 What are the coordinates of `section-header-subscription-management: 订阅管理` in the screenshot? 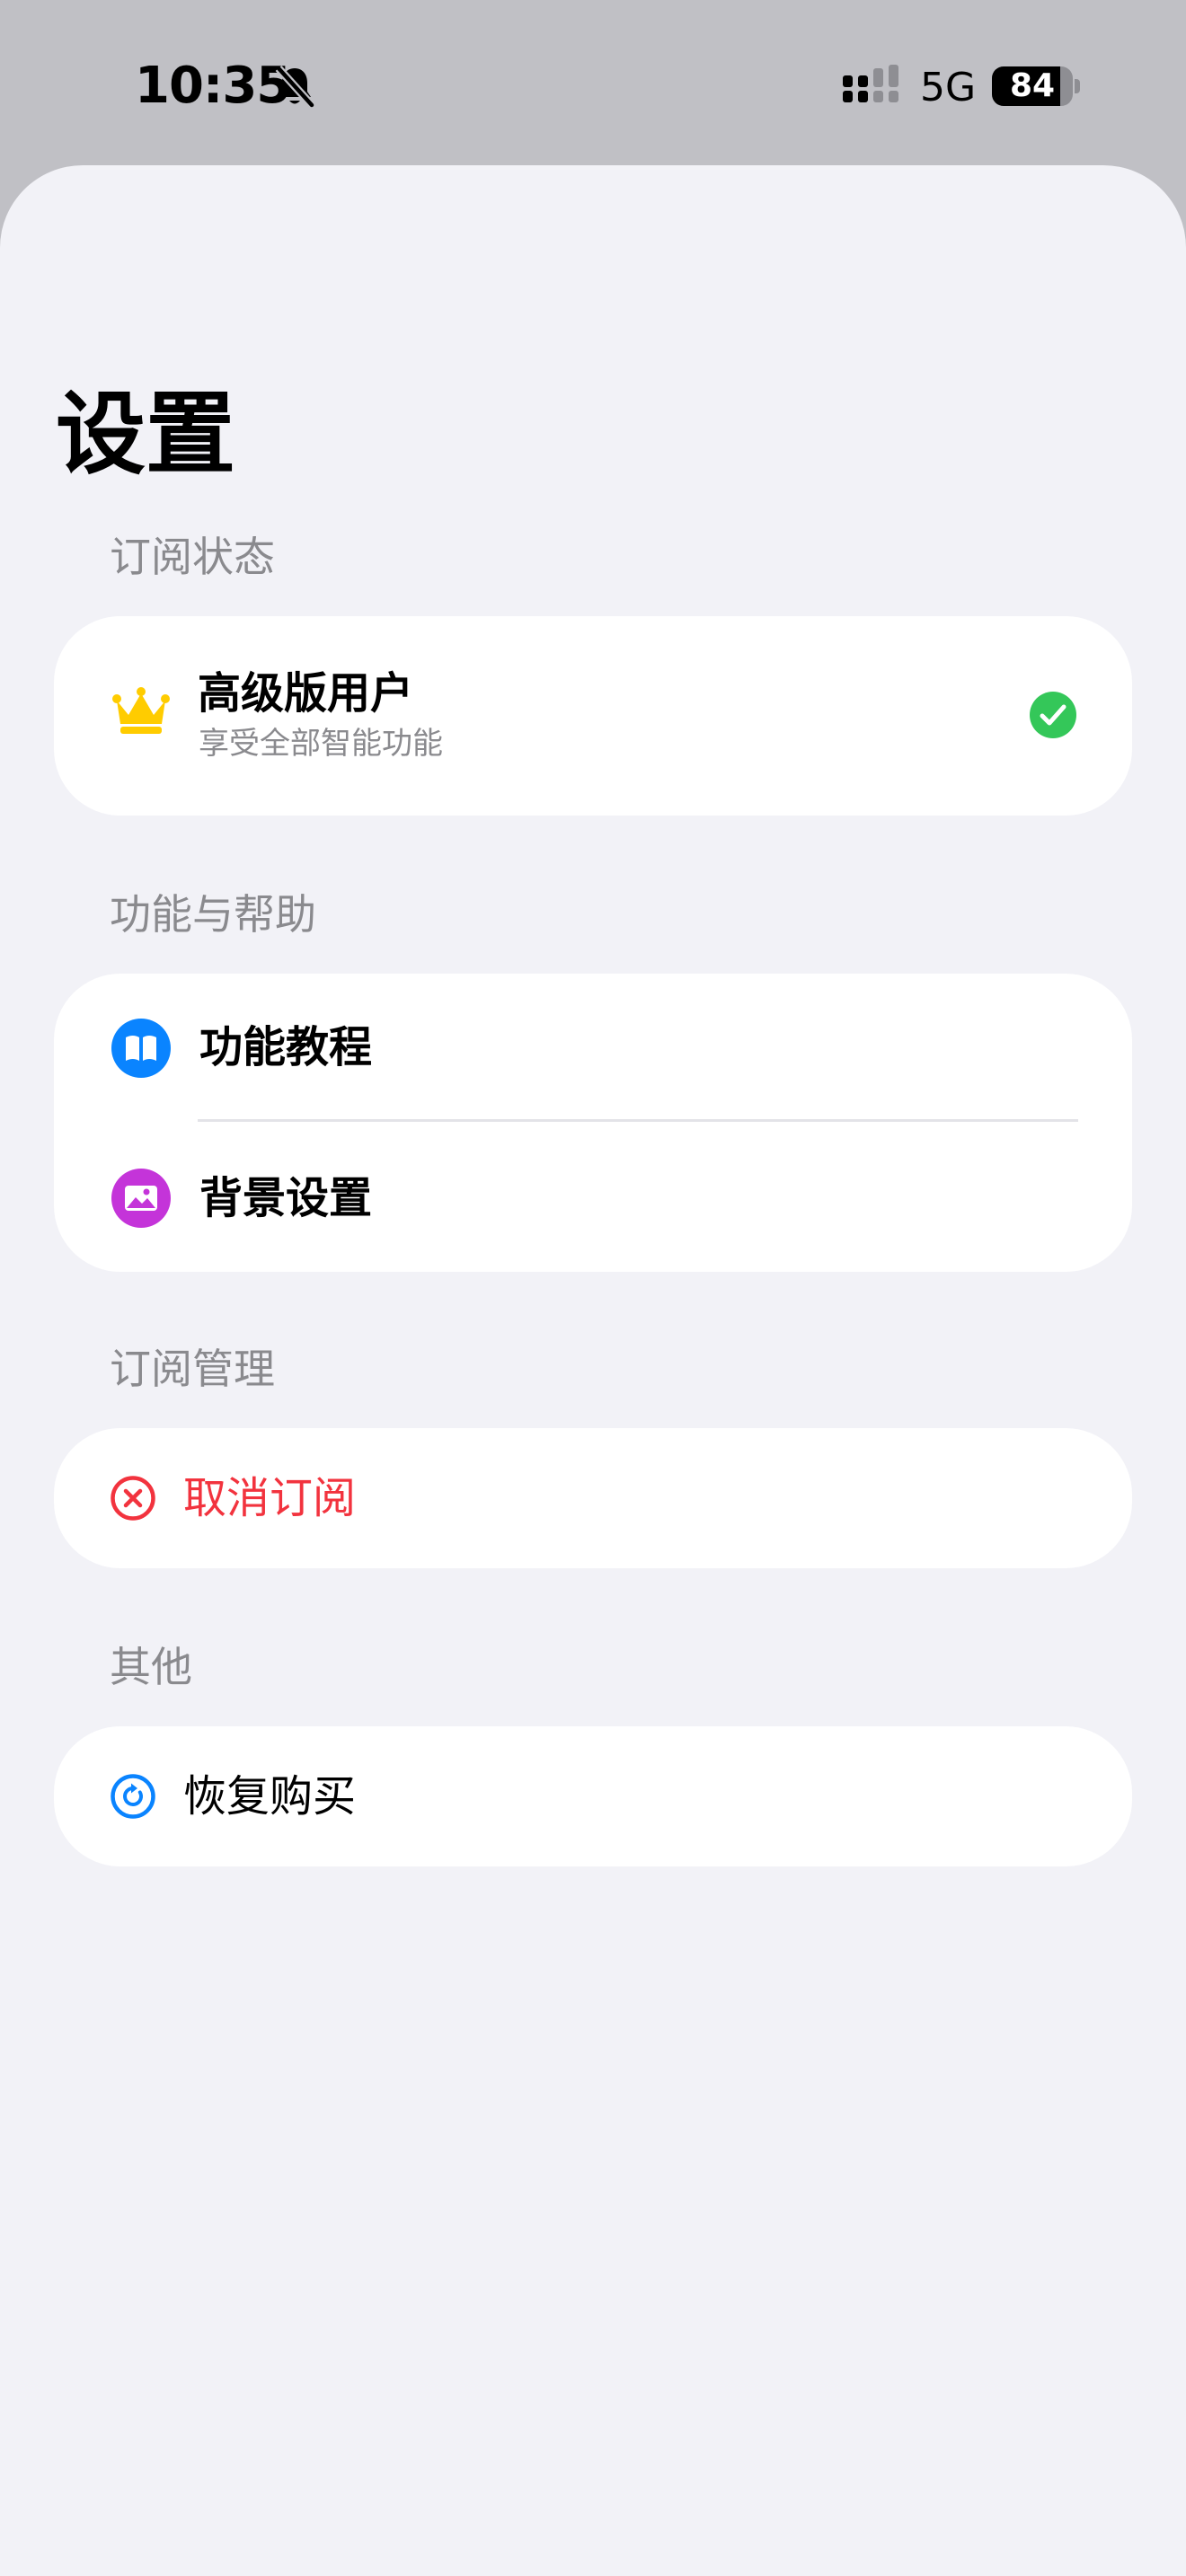 It's located at (192, 1369).